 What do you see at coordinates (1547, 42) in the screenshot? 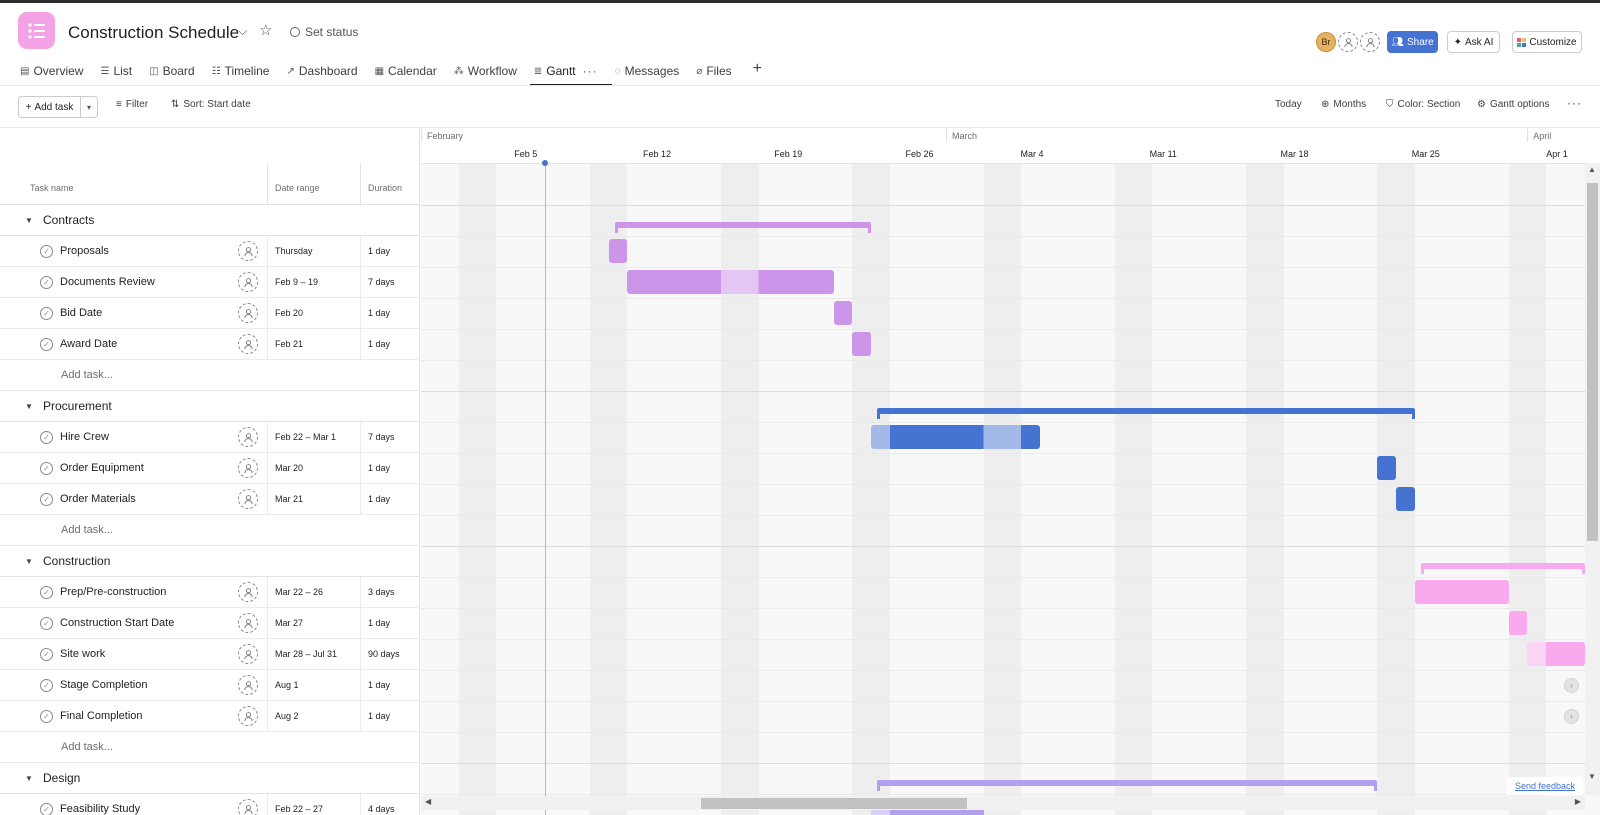
I see `customize-button: Customize` at bounding box center [1547, 42].